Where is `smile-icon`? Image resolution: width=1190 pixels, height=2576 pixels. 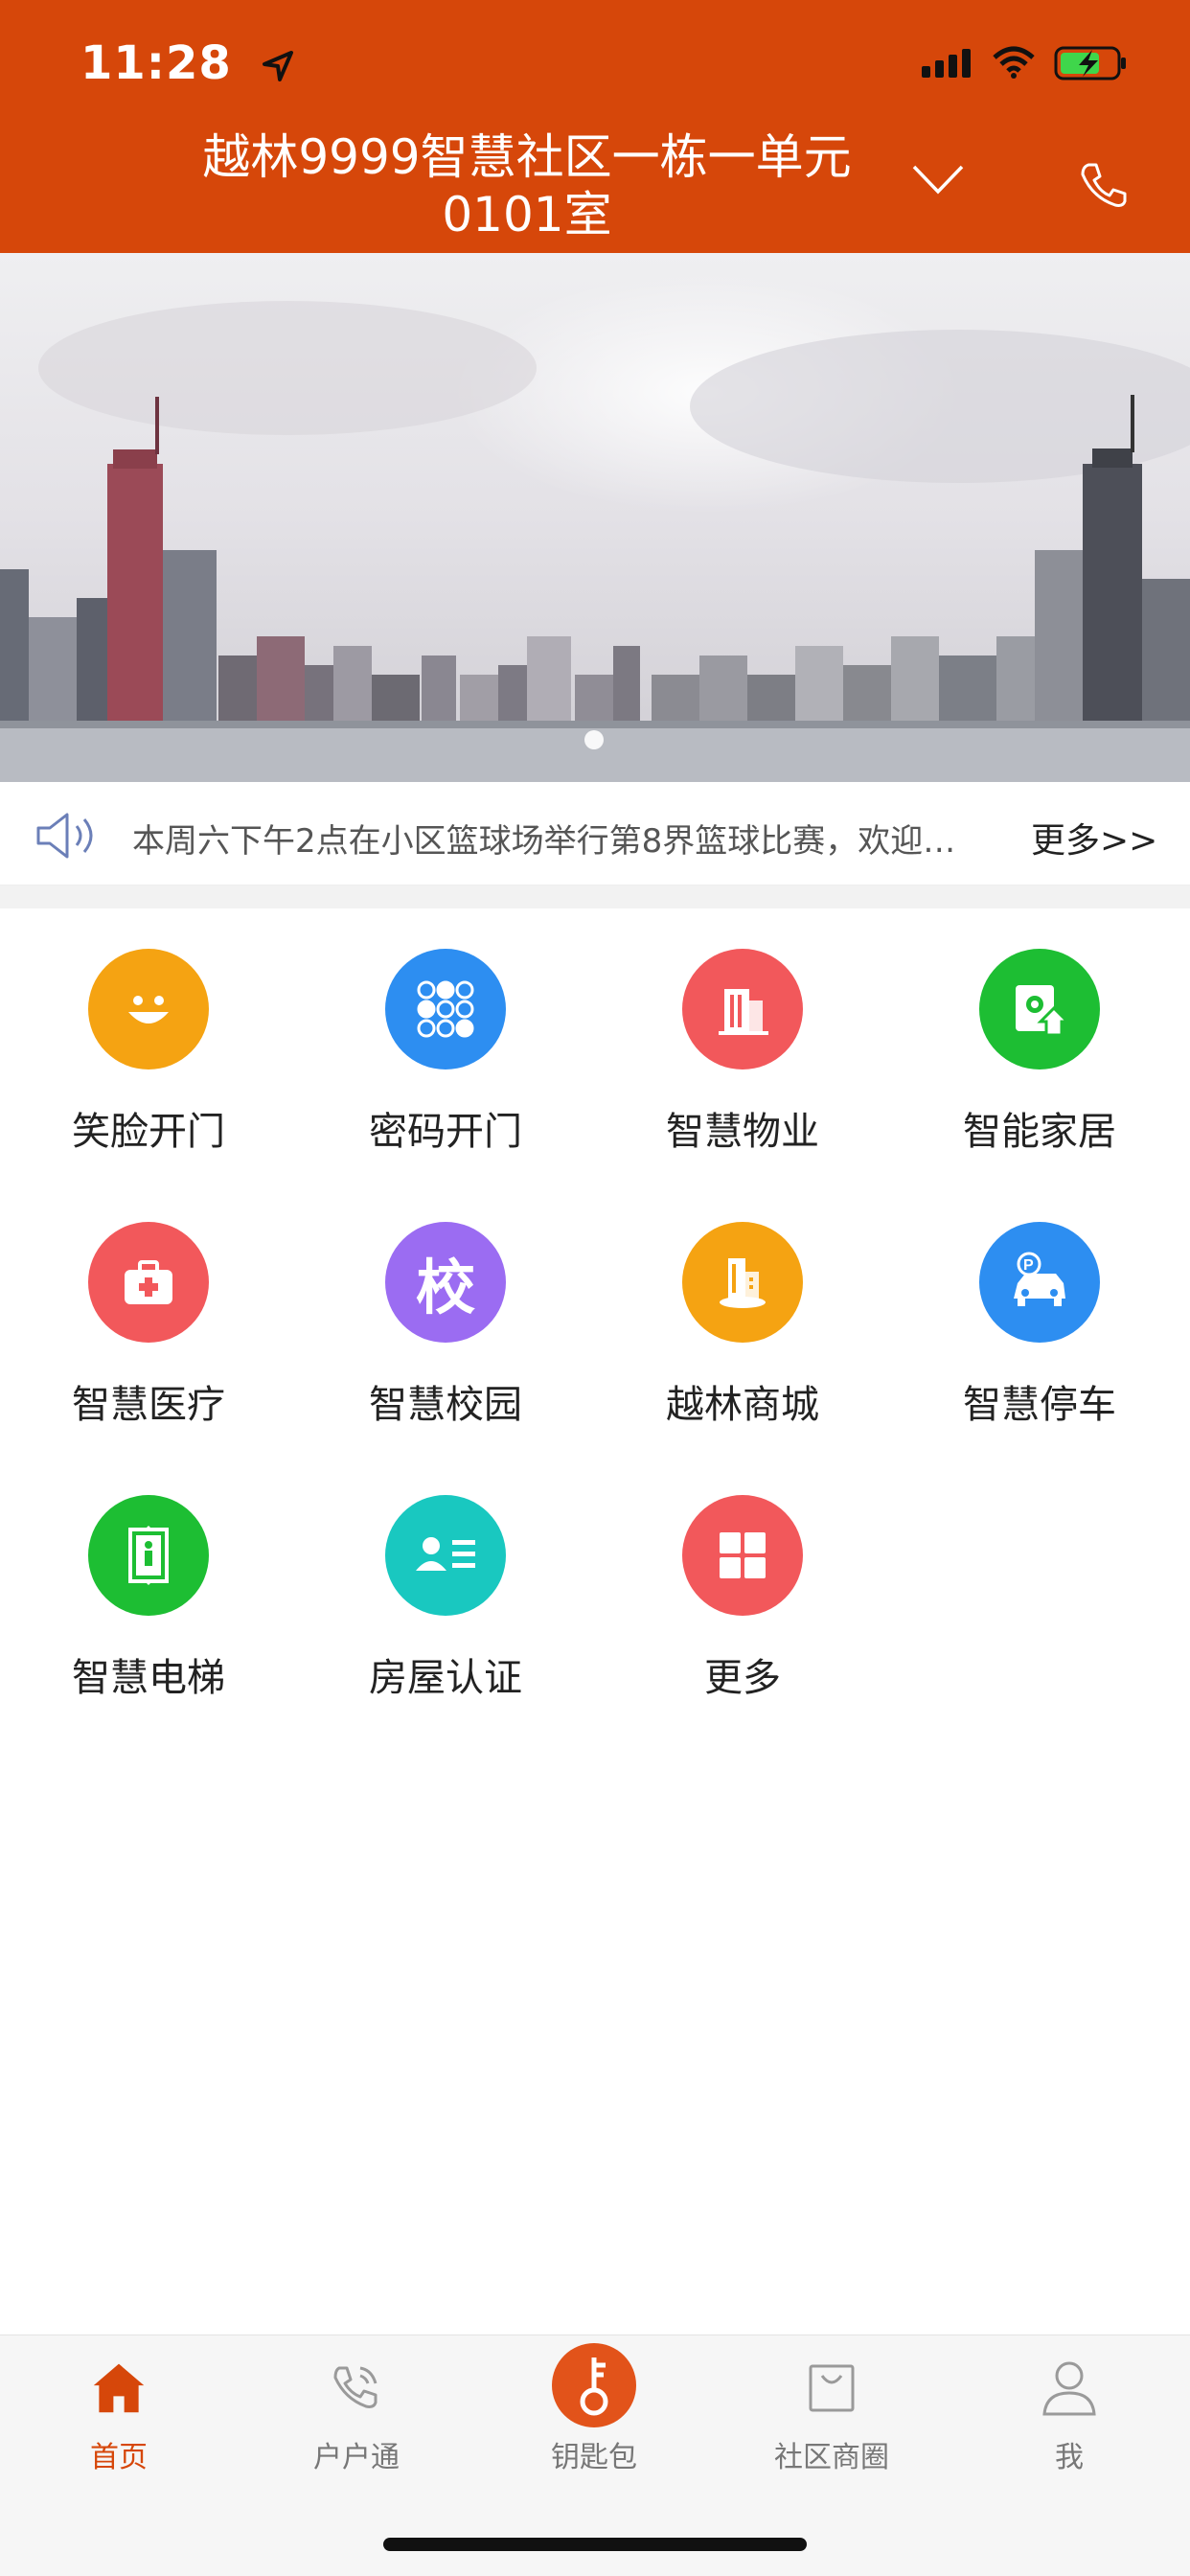
smile-icon is located at coordinates (148, 1009).